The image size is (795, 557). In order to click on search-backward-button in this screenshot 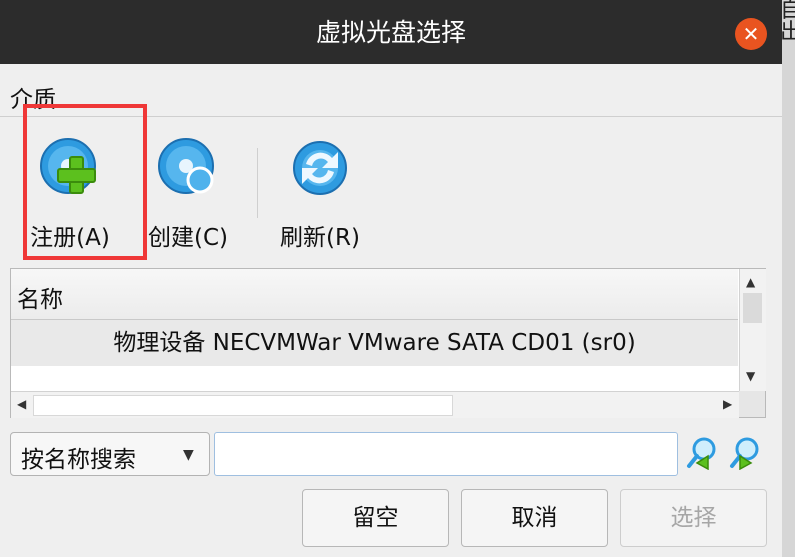, I will do `click(702, 453)`.